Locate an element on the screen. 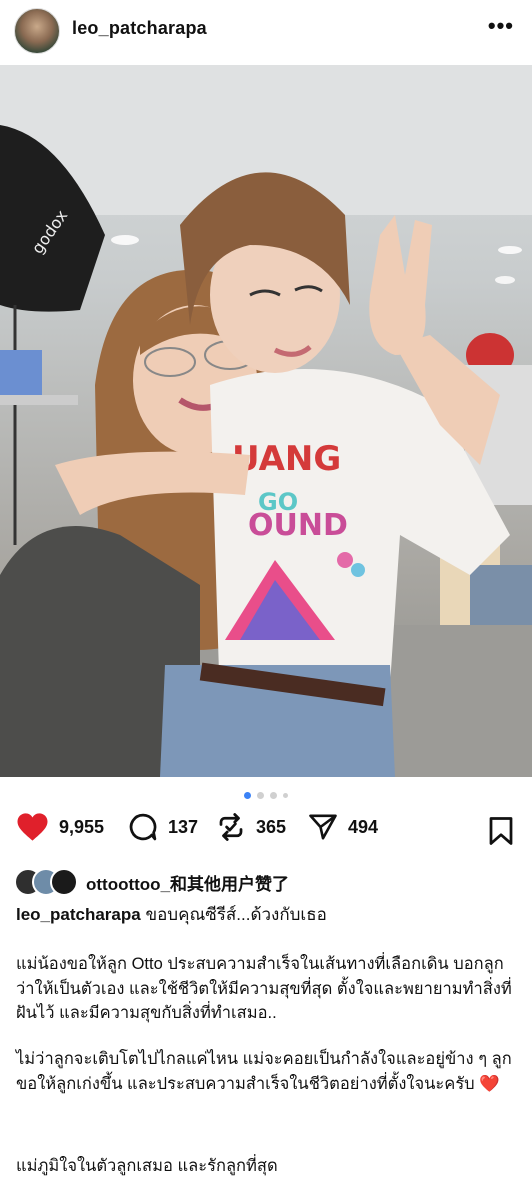 This screenshot has height=1200, width=532. comment-icon is located at coordinates (143, 827).